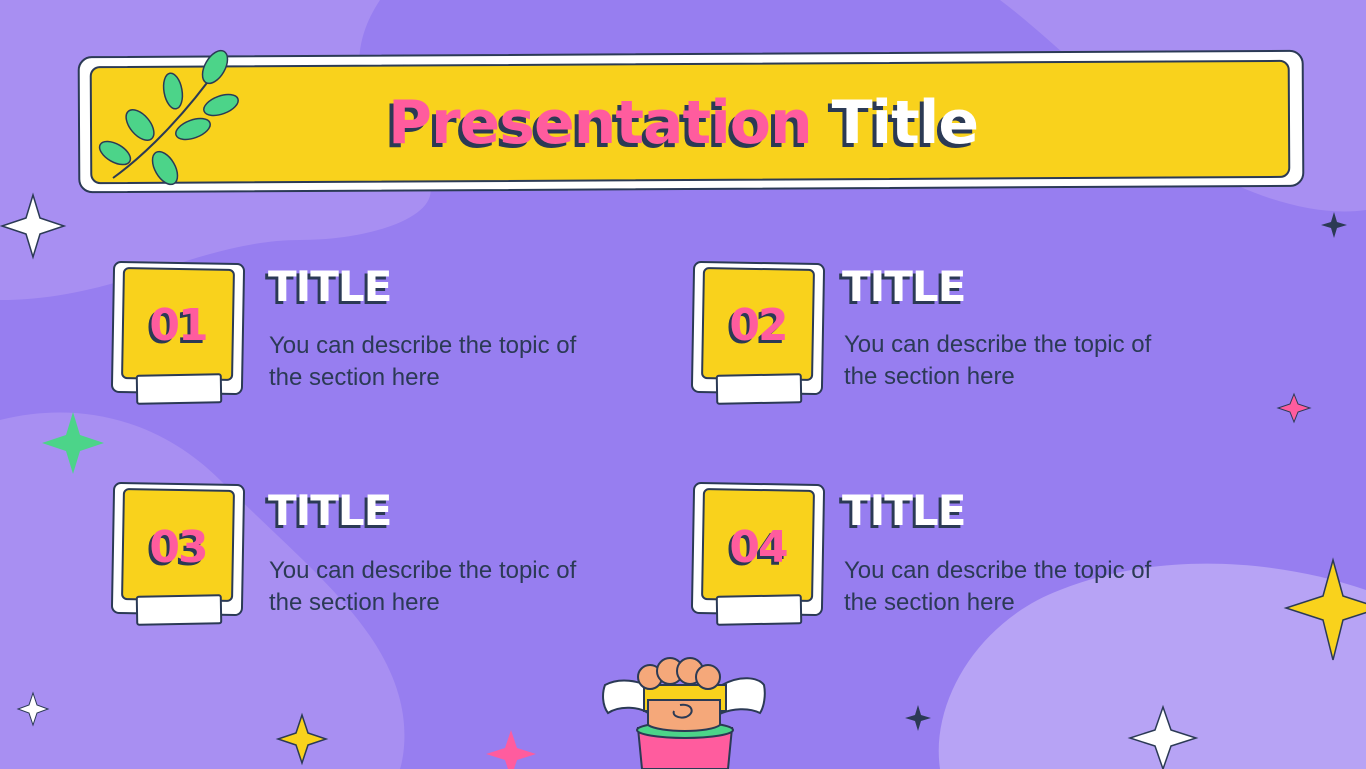  I want to click on presentation-title: Presentation Title, so click(683, 123).